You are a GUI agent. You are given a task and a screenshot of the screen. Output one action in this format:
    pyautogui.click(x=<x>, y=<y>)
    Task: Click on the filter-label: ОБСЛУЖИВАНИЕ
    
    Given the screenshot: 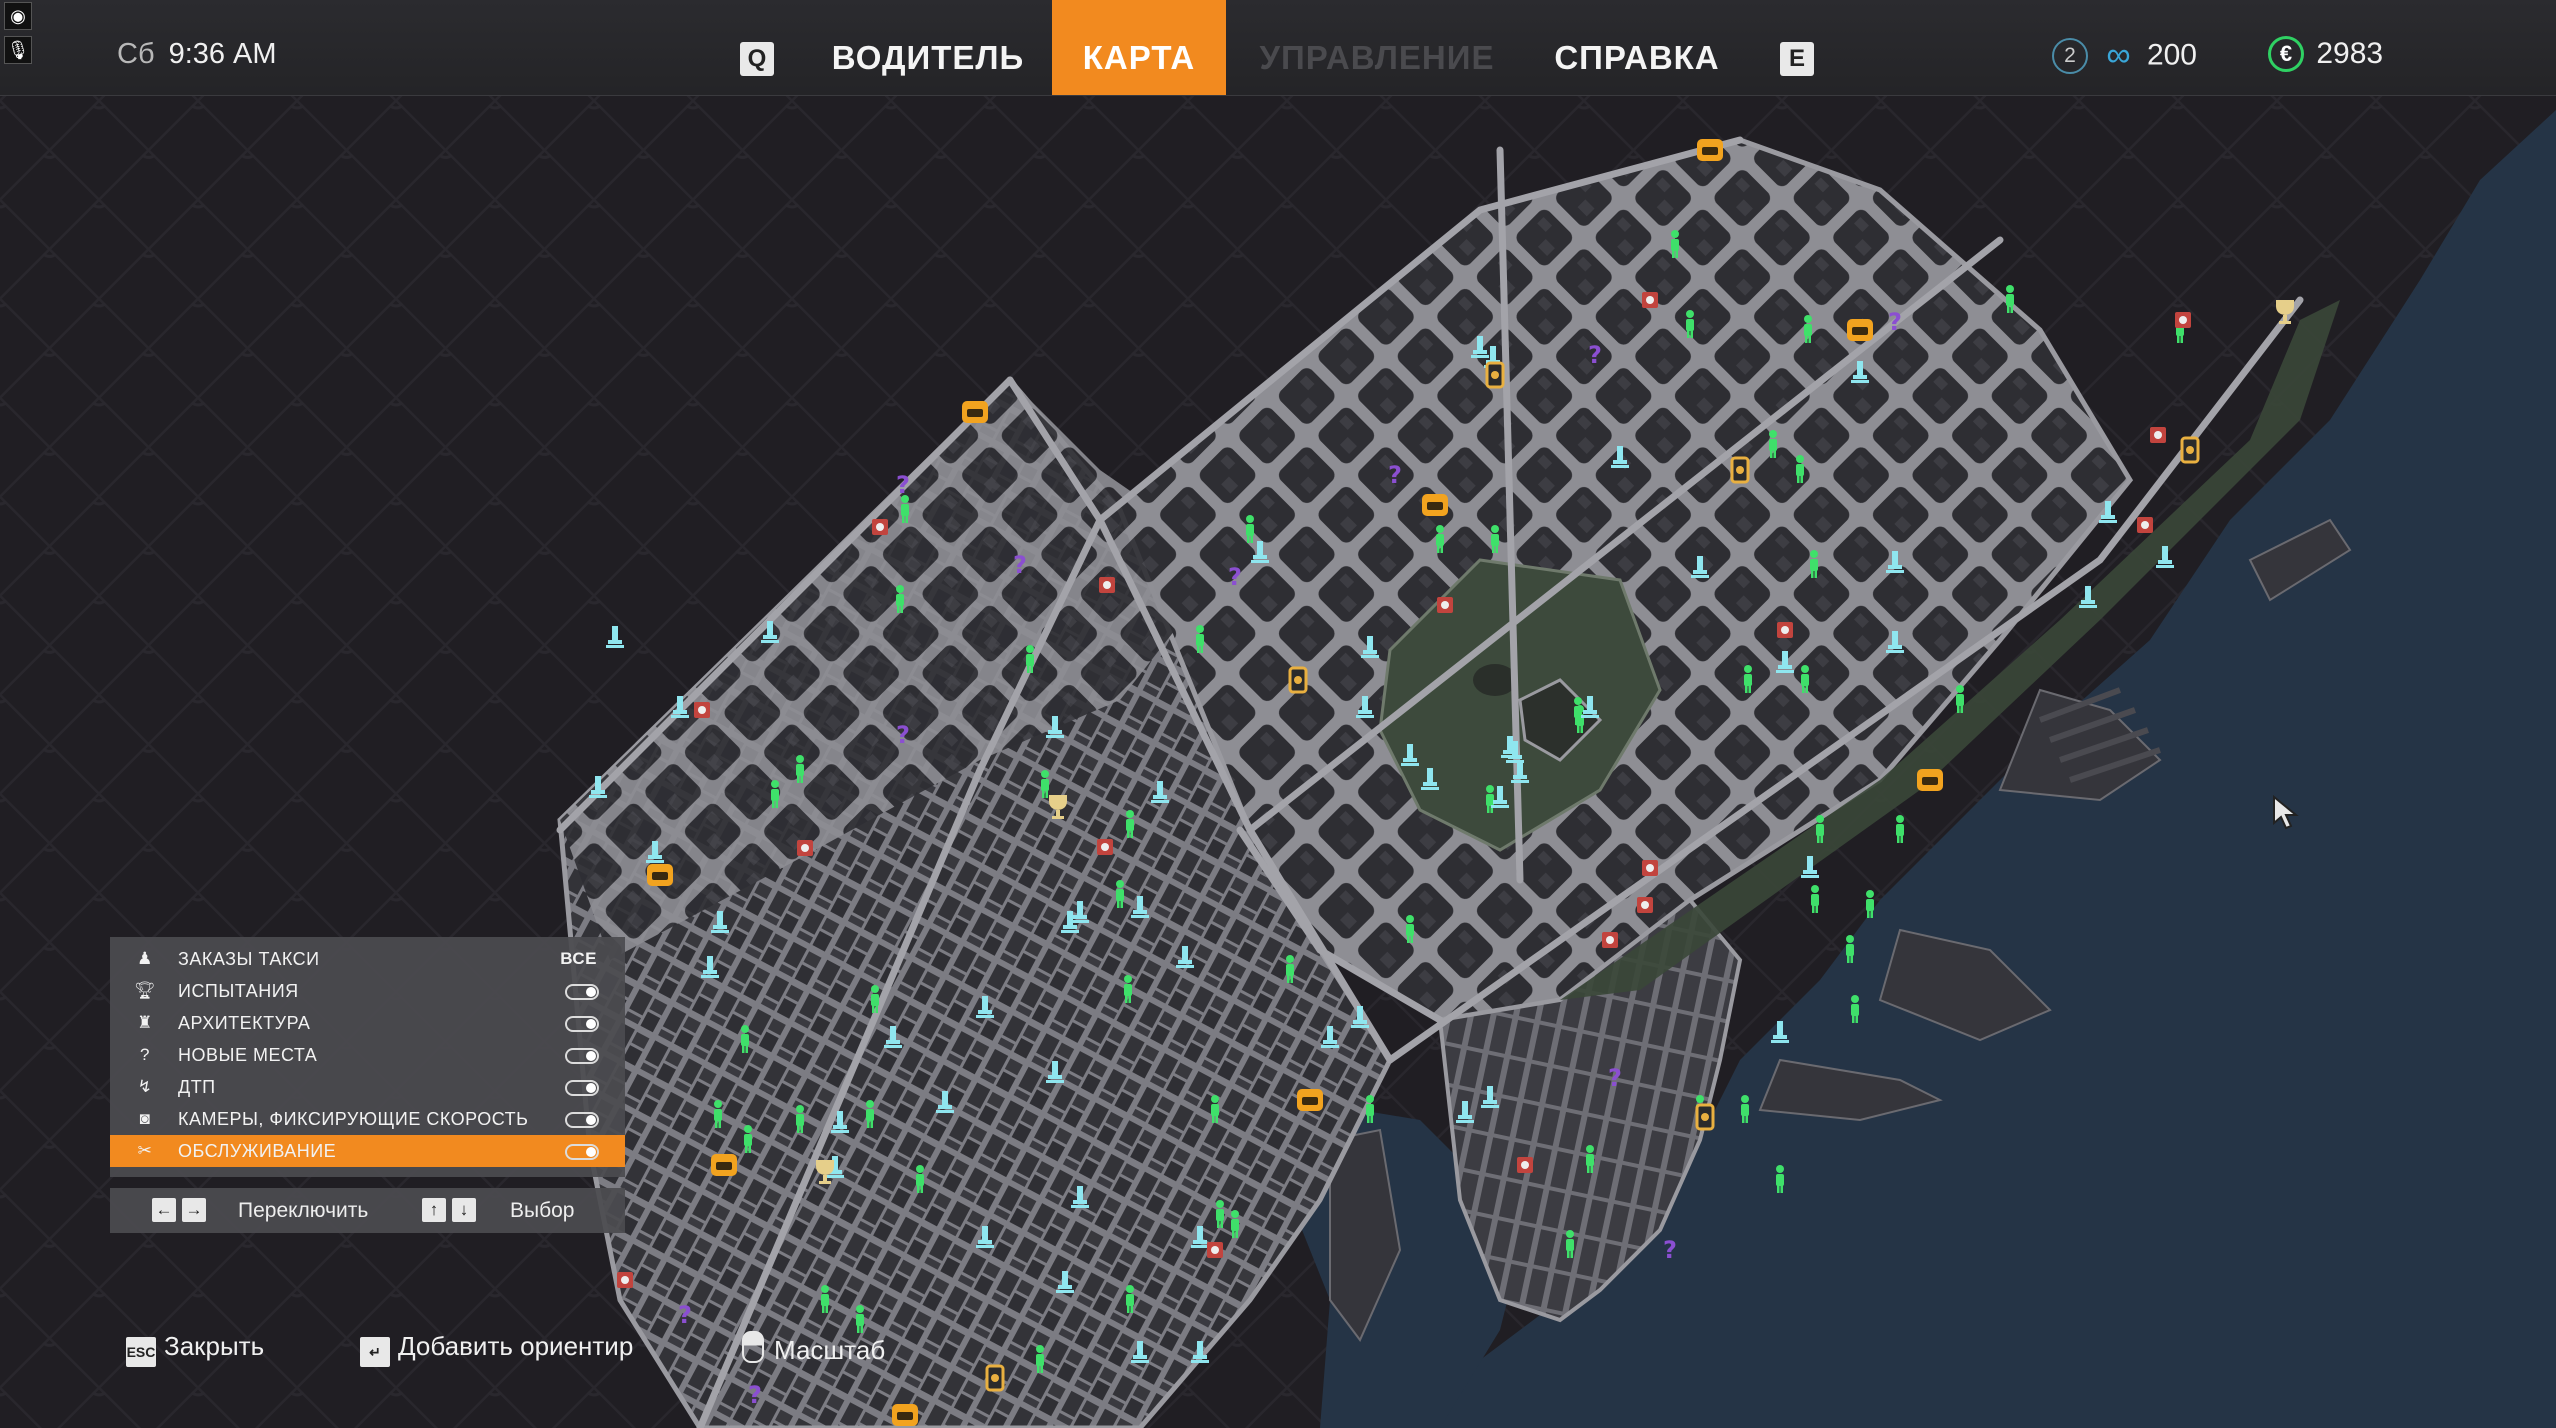 What is the action you would take?
    pyautogui.click(x=257, y=1151)
    